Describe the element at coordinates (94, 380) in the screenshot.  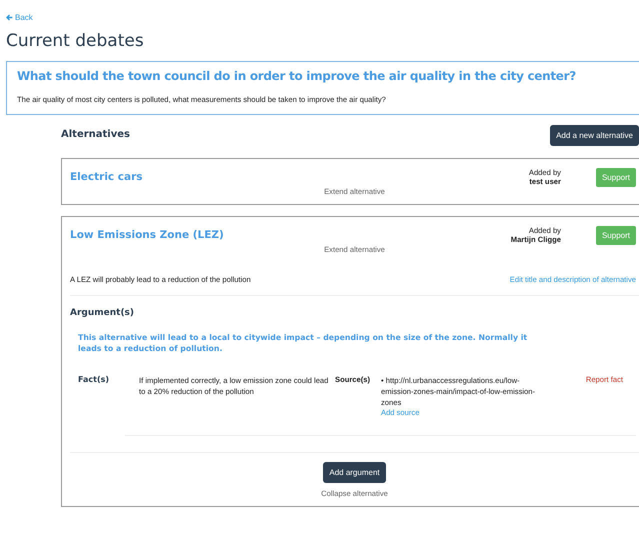
I see `facts-label: Fact(s)` at that location.